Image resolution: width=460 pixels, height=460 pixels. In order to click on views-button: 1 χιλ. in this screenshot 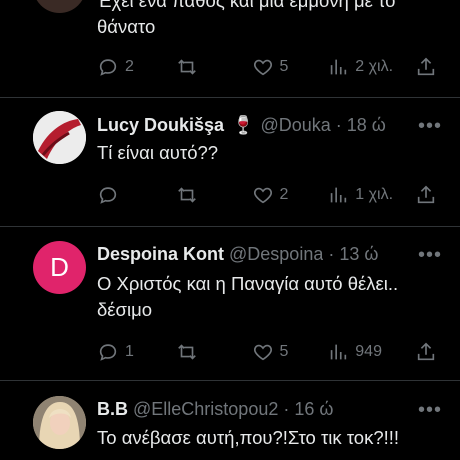, I will do `click(371, 195)`.